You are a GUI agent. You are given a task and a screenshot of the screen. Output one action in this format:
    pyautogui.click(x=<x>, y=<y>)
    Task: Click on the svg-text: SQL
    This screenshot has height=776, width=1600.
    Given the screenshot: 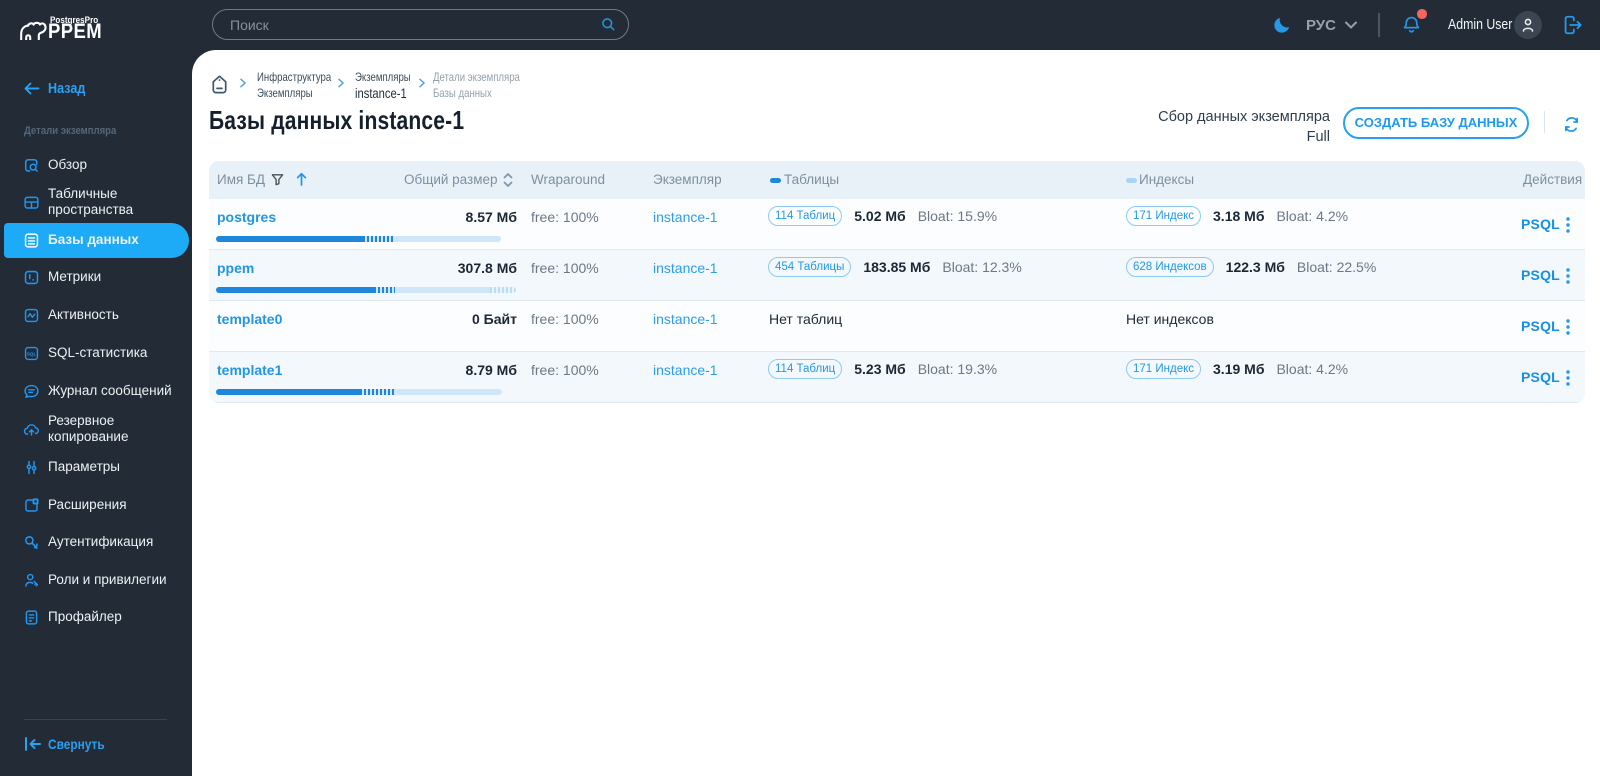 What is the action you would take?
    pyautogui.click(x=32, y=354)
    